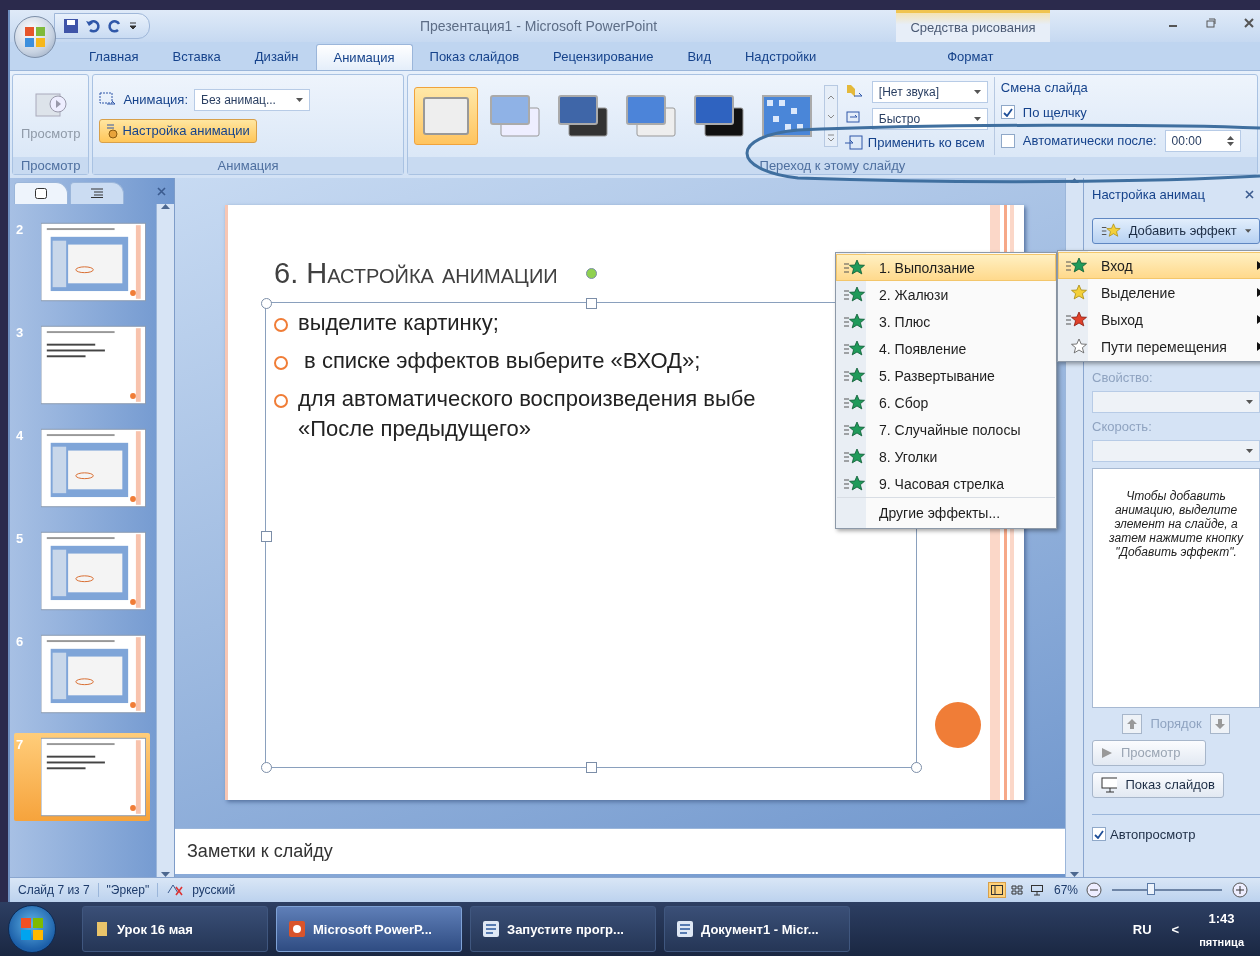  What do you see at coordinates (416, 273) in the screenshot?
I see `slide-title: 6. Настройка анимации` at bounding box center [416, 273].